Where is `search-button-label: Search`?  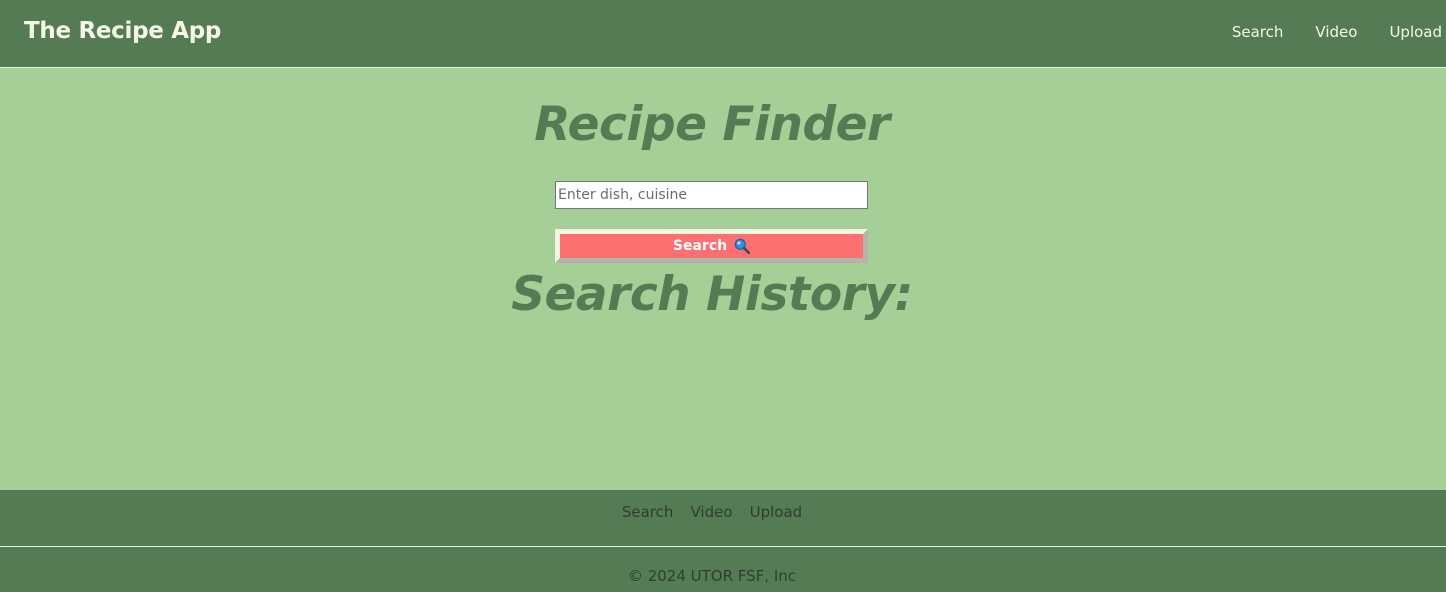
search-button-label: Search is located at coordinates (700, 246).